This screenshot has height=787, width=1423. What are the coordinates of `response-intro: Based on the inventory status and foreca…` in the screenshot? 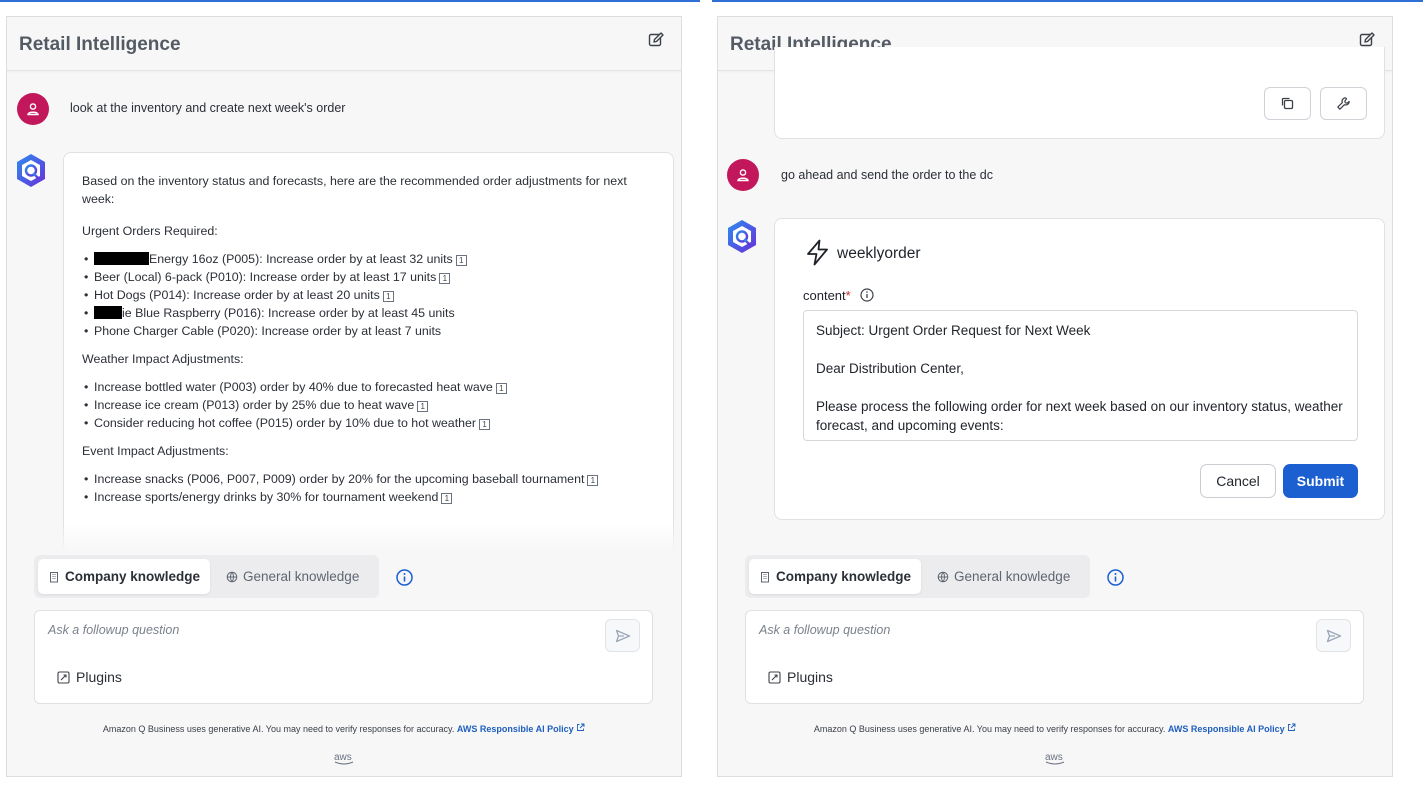 It's located at (354, 190).